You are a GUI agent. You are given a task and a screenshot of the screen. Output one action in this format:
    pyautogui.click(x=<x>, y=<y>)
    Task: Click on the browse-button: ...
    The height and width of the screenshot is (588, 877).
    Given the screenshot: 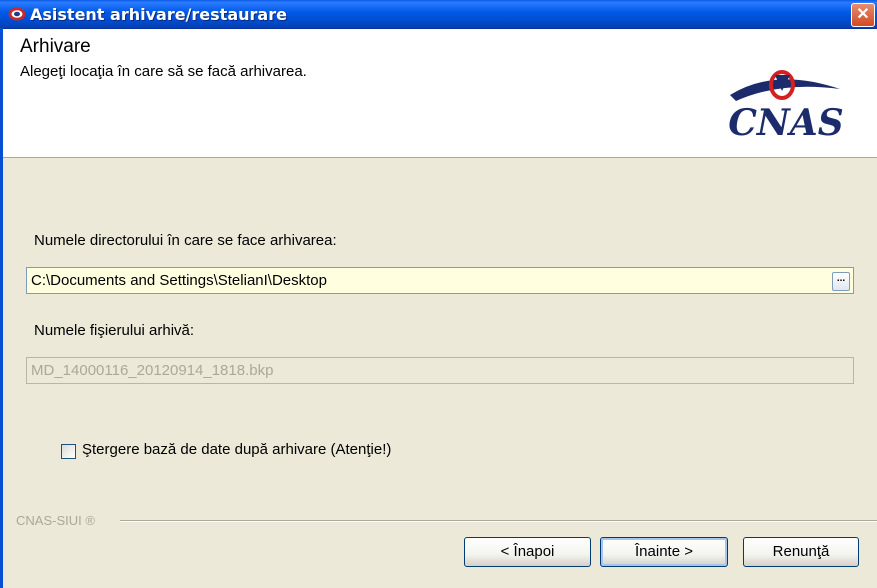 What is the action you would take?
    pyautogui.click(x=841, y=281)
    